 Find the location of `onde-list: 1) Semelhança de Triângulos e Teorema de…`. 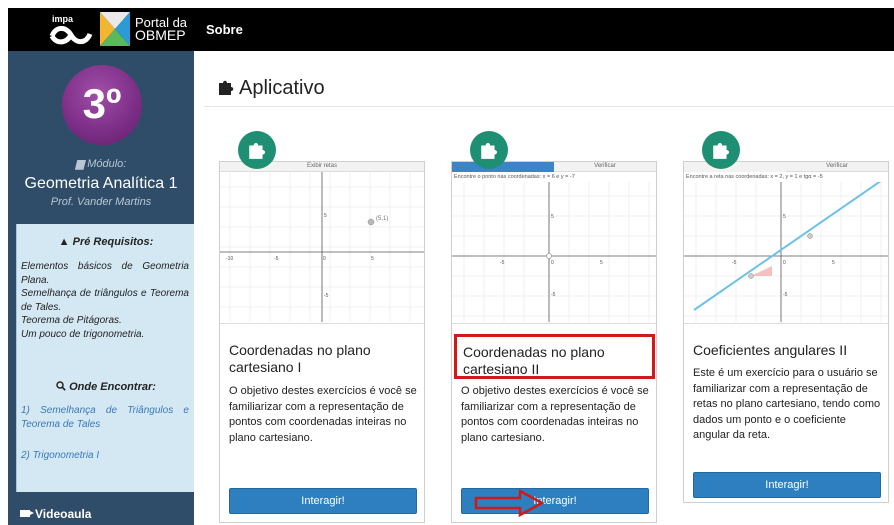

onde-list: 1) Semelhança de Triângulos e Teorema de… is located at coordinates (105, 442).